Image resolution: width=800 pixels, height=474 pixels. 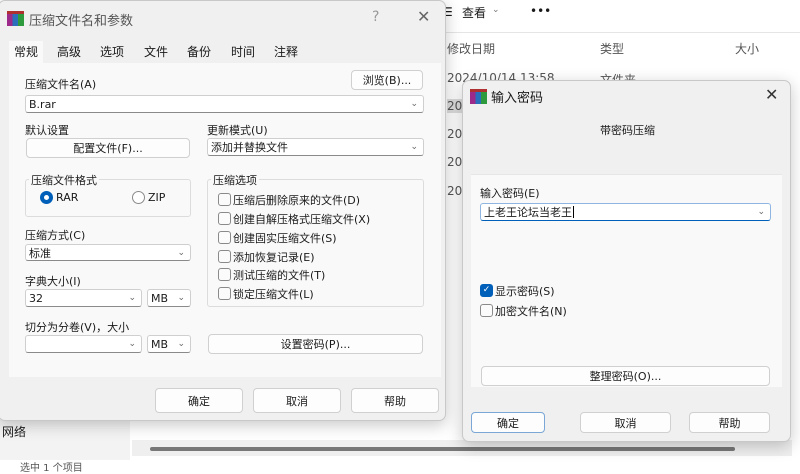 What do you see at coordinates (36, 298) in the screenshot?
I see `dict-value: 32` at bounding box center [36, 298].